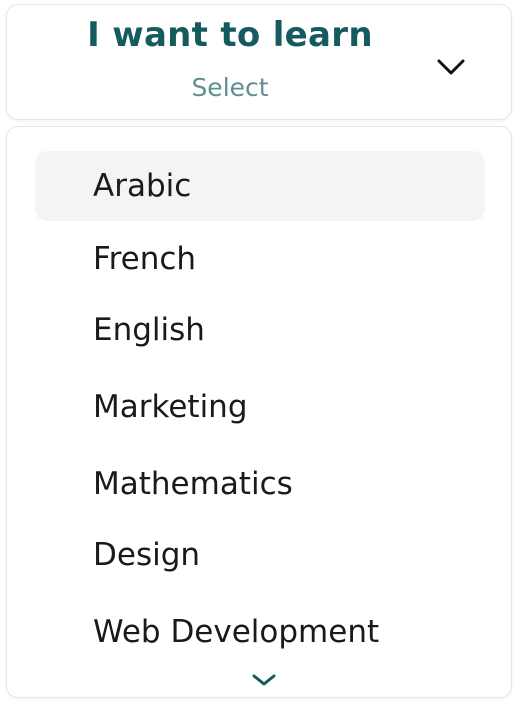 This screenshot has width=520, height=706. Describe the element at coordinates (230, 87) in the screenshot. I see `select-placeholder: Select` at that location.